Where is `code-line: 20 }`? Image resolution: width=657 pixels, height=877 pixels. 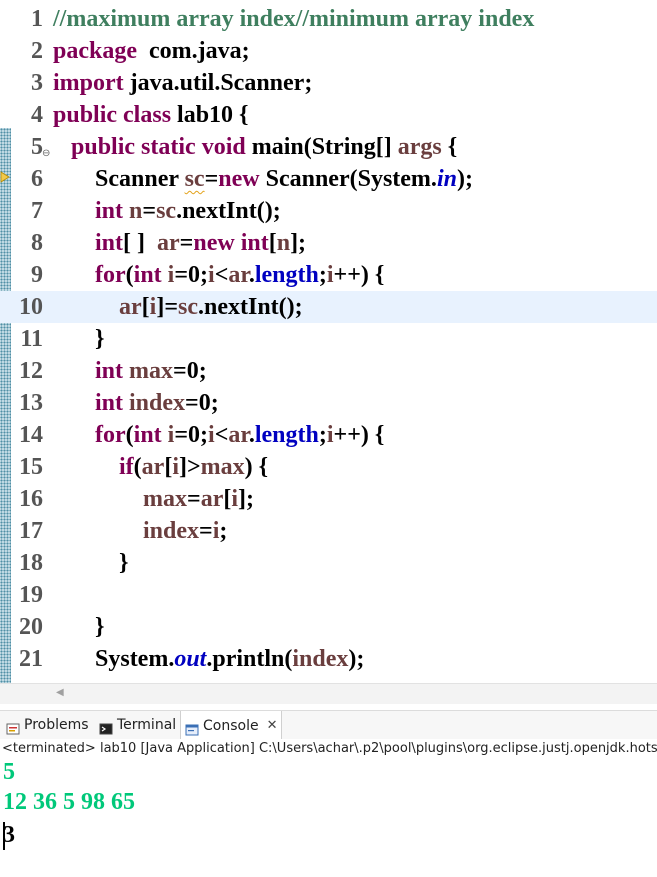
code-line: 20 } is located at coordinates (328, 627).